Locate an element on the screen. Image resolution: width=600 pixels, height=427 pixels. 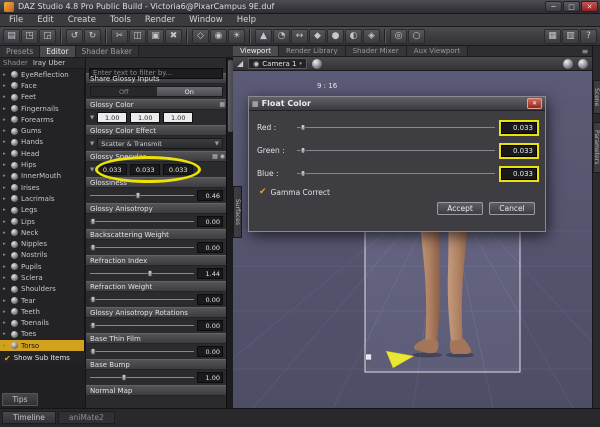
dialog-title-bar: ▦ Float Color ✕ is located at coordinates (397, 104).